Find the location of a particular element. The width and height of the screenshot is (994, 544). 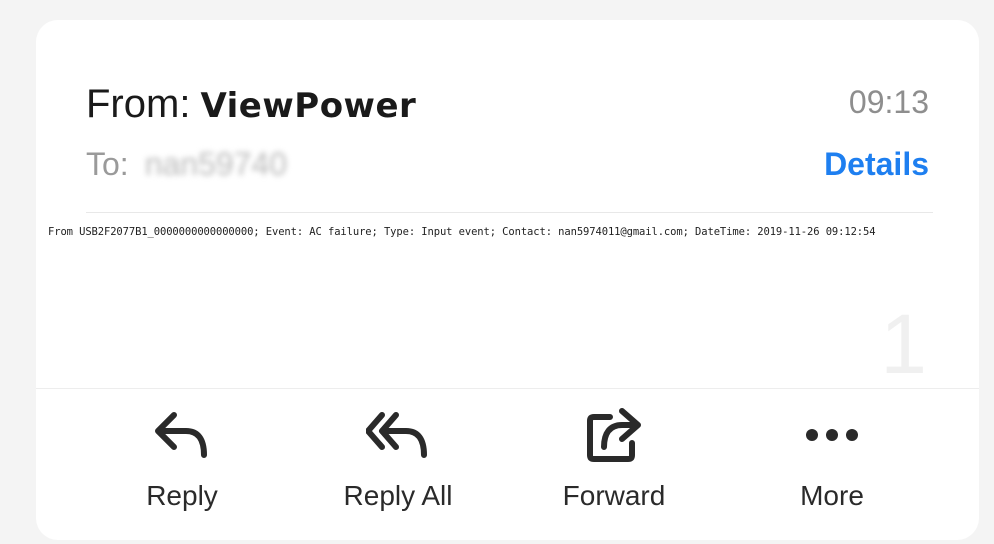

recipient-name: nan59740 is located at coordinates (216, 164).